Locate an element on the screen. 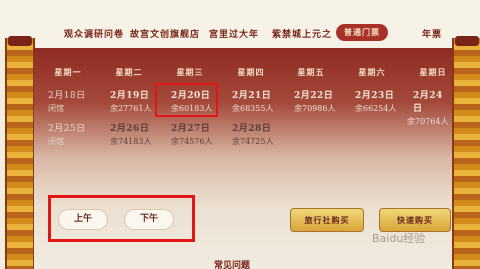 The width and height of the screenshot is (480, 269). date-label: 2月24日 is located at coordinates (428, 102).